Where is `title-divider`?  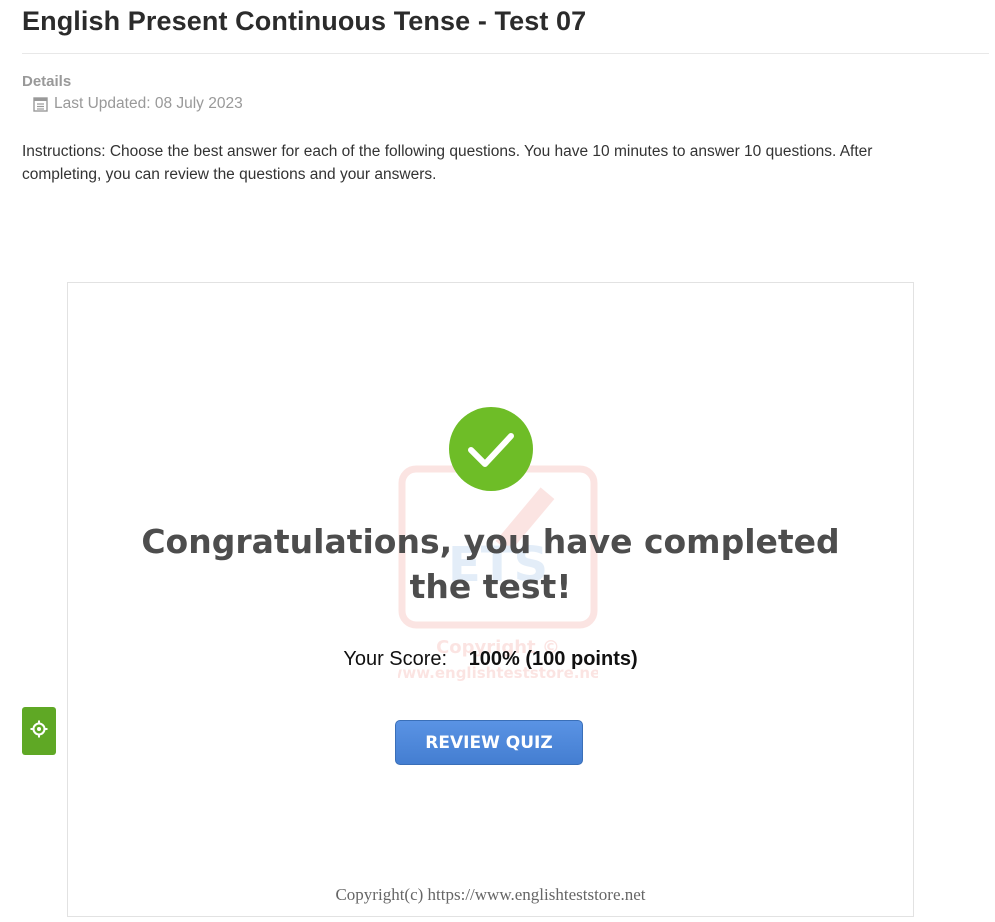
title-divider is located at coordinates (505, 53).